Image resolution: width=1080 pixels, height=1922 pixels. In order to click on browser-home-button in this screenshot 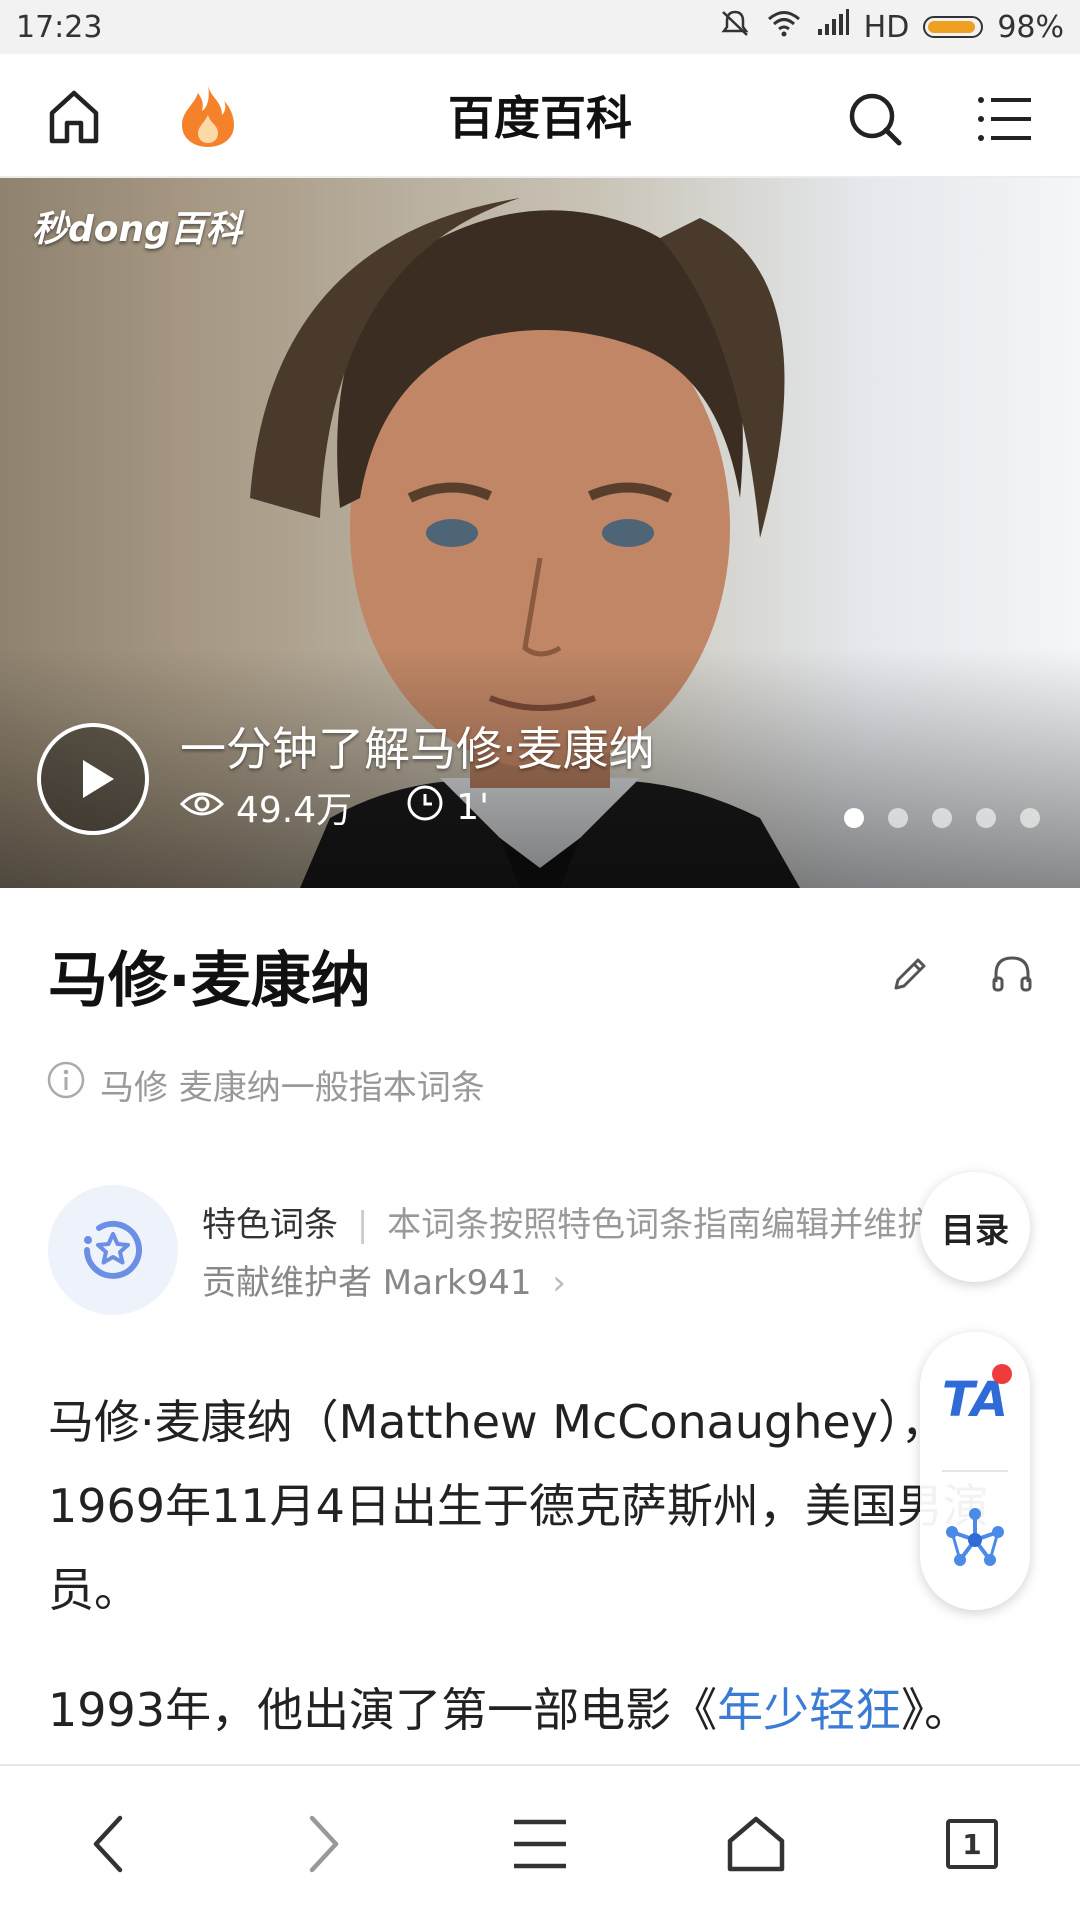, I will do `click(756, 1844)`.